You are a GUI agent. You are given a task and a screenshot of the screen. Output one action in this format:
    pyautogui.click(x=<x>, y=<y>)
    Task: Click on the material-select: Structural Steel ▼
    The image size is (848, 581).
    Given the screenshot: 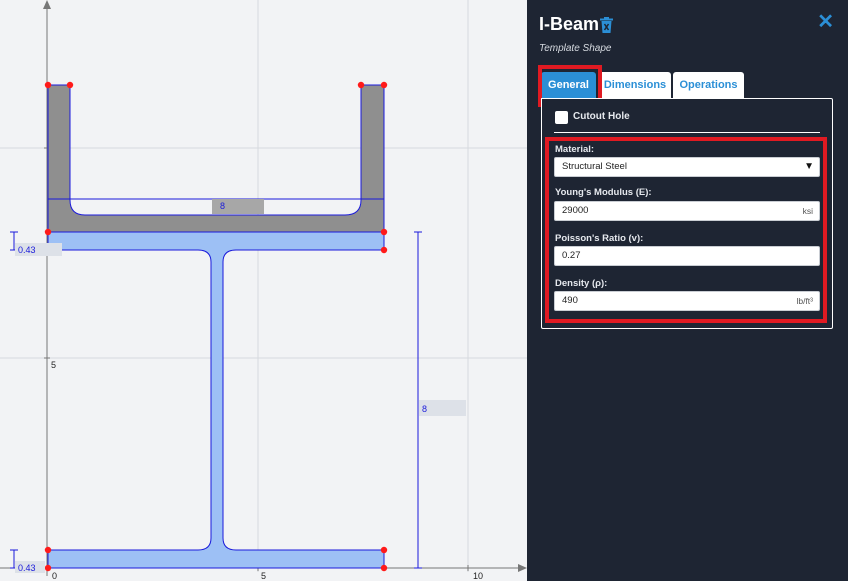 What is the action you would take?
    pyautogui.click(x=687, y=167)
    